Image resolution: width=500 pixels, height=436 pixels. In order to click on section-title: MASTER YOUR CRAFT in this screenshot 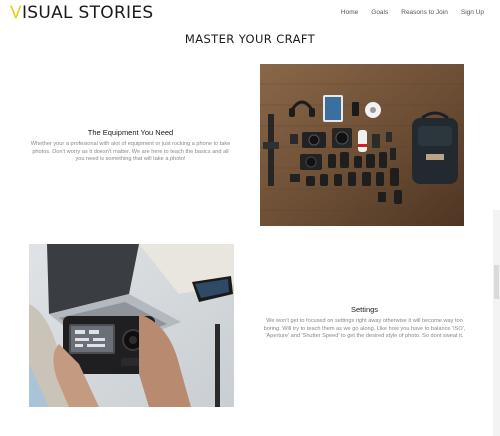, I will do `click(250, 39)`.